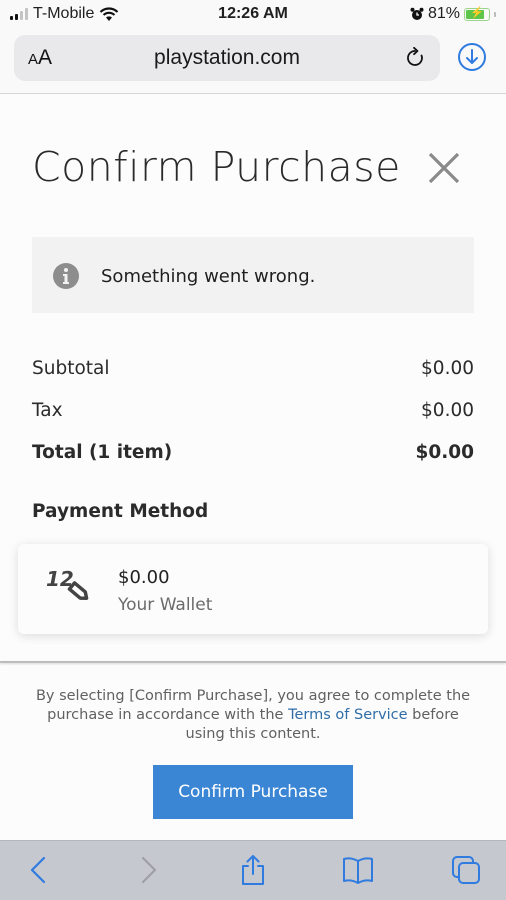 Image resolution: width=506 pixels, height=900 pixels. Describe the element at coordinates (102, 452) in the screenshot. I see `total-label: Total (1 item)` at that location.